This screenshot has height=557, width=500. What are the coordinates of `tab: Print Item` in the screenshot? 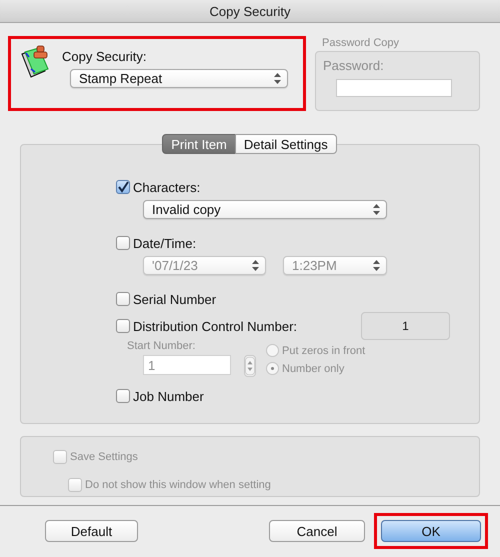 It's located at (199, 144).